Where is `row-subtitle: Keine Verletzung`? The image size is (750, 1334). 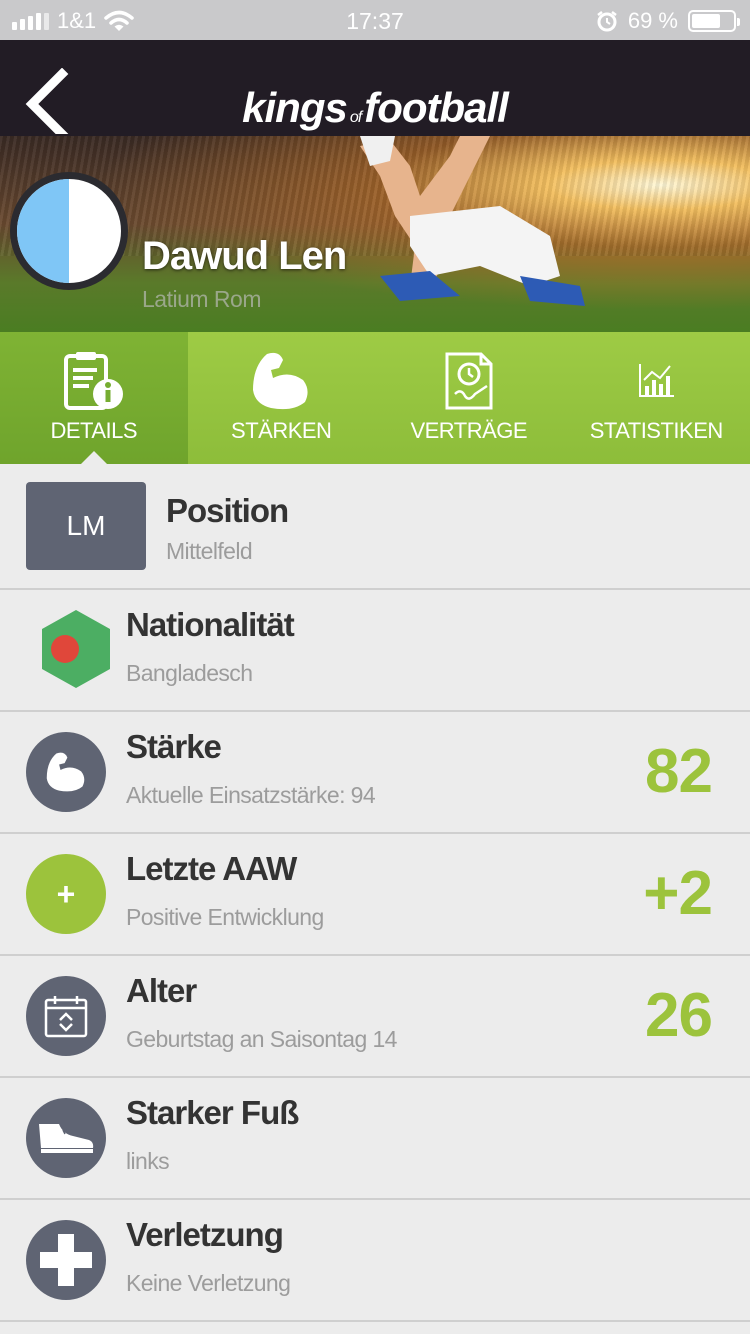
row-subtitle: Keine Verletzung is located at coordinates (208, 1283).